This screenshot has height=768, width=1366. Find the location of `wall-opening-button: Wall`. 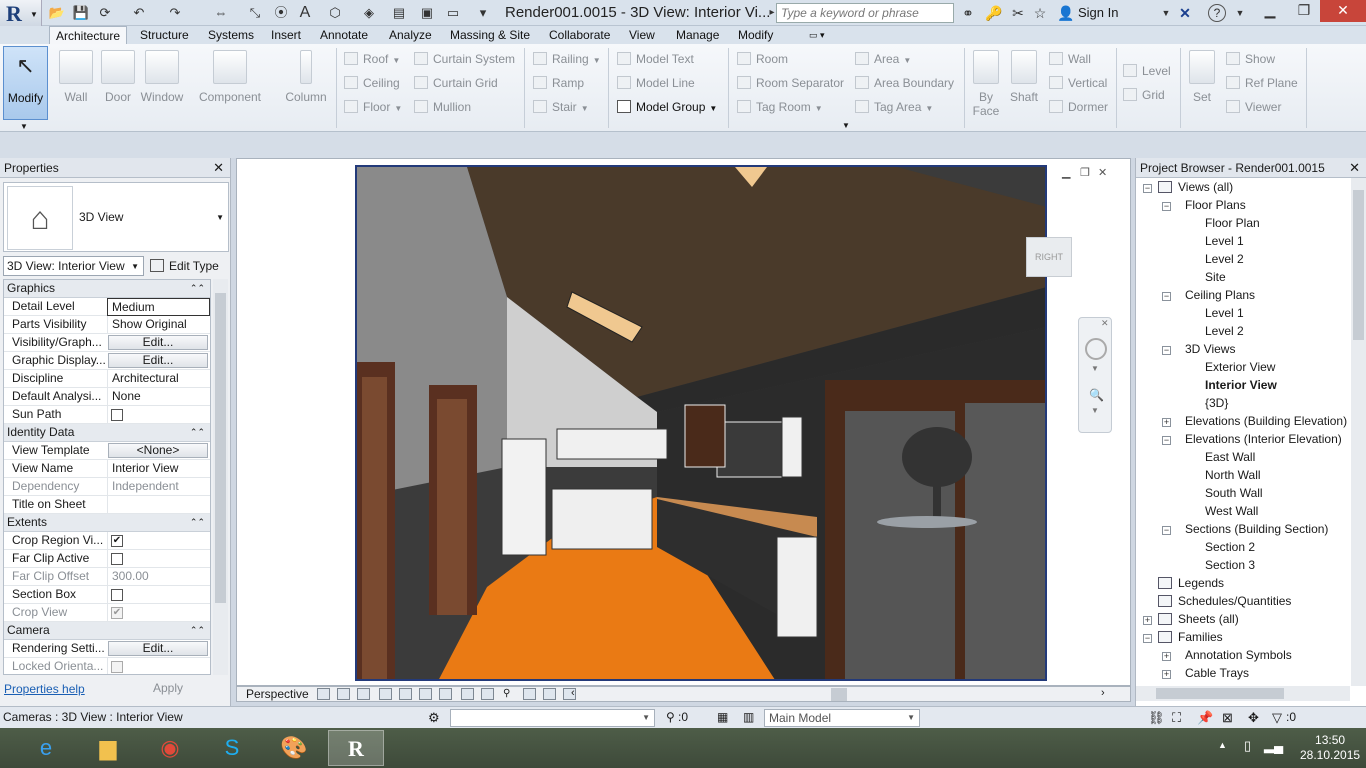

wall-opening-button: Wall is located at coordinates (1070, 59).